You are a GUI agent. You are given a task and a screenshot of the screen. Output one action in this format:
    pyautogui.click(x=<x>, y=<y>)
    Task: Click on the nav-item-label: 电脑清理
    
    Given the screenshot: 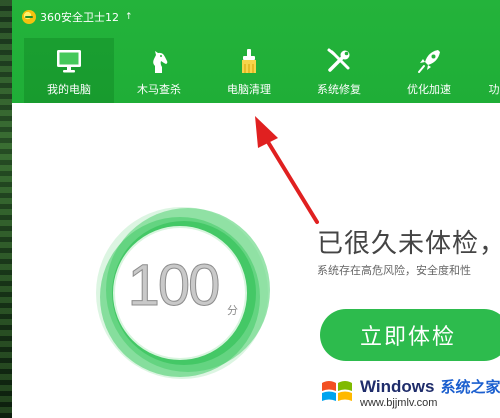 What is the action you would take?
    pyautogui.click(x=249, y=89)
    